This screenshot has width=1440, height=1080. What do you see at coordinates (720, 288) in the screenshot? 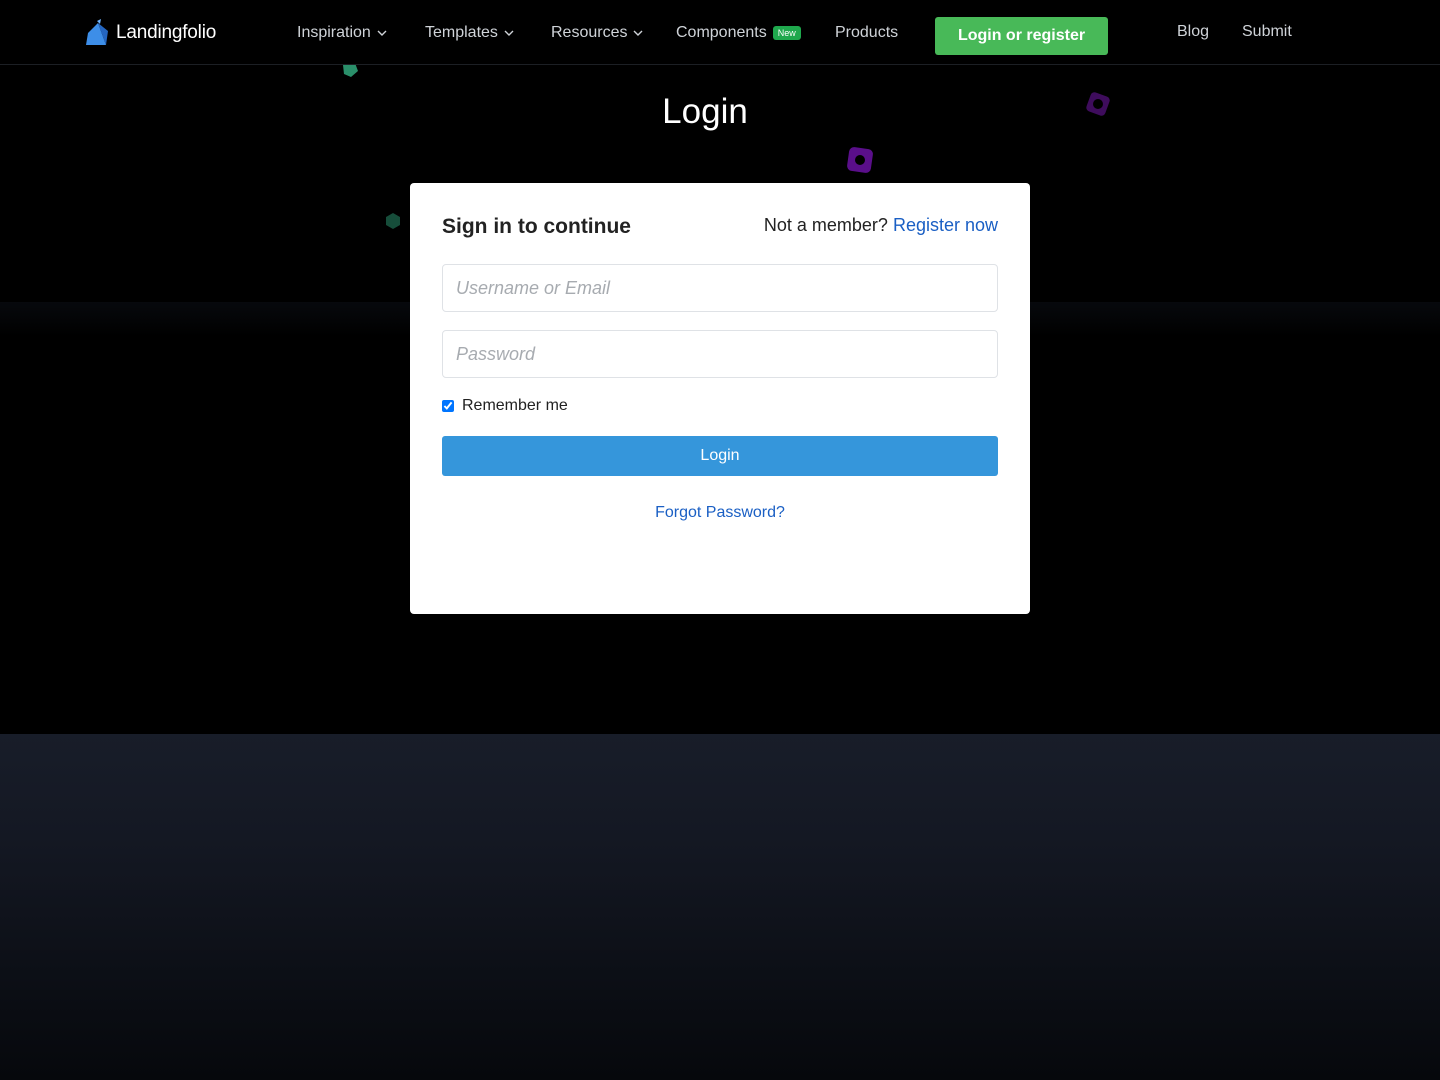
I see `username-email-input` at bounding box center [720, 288].